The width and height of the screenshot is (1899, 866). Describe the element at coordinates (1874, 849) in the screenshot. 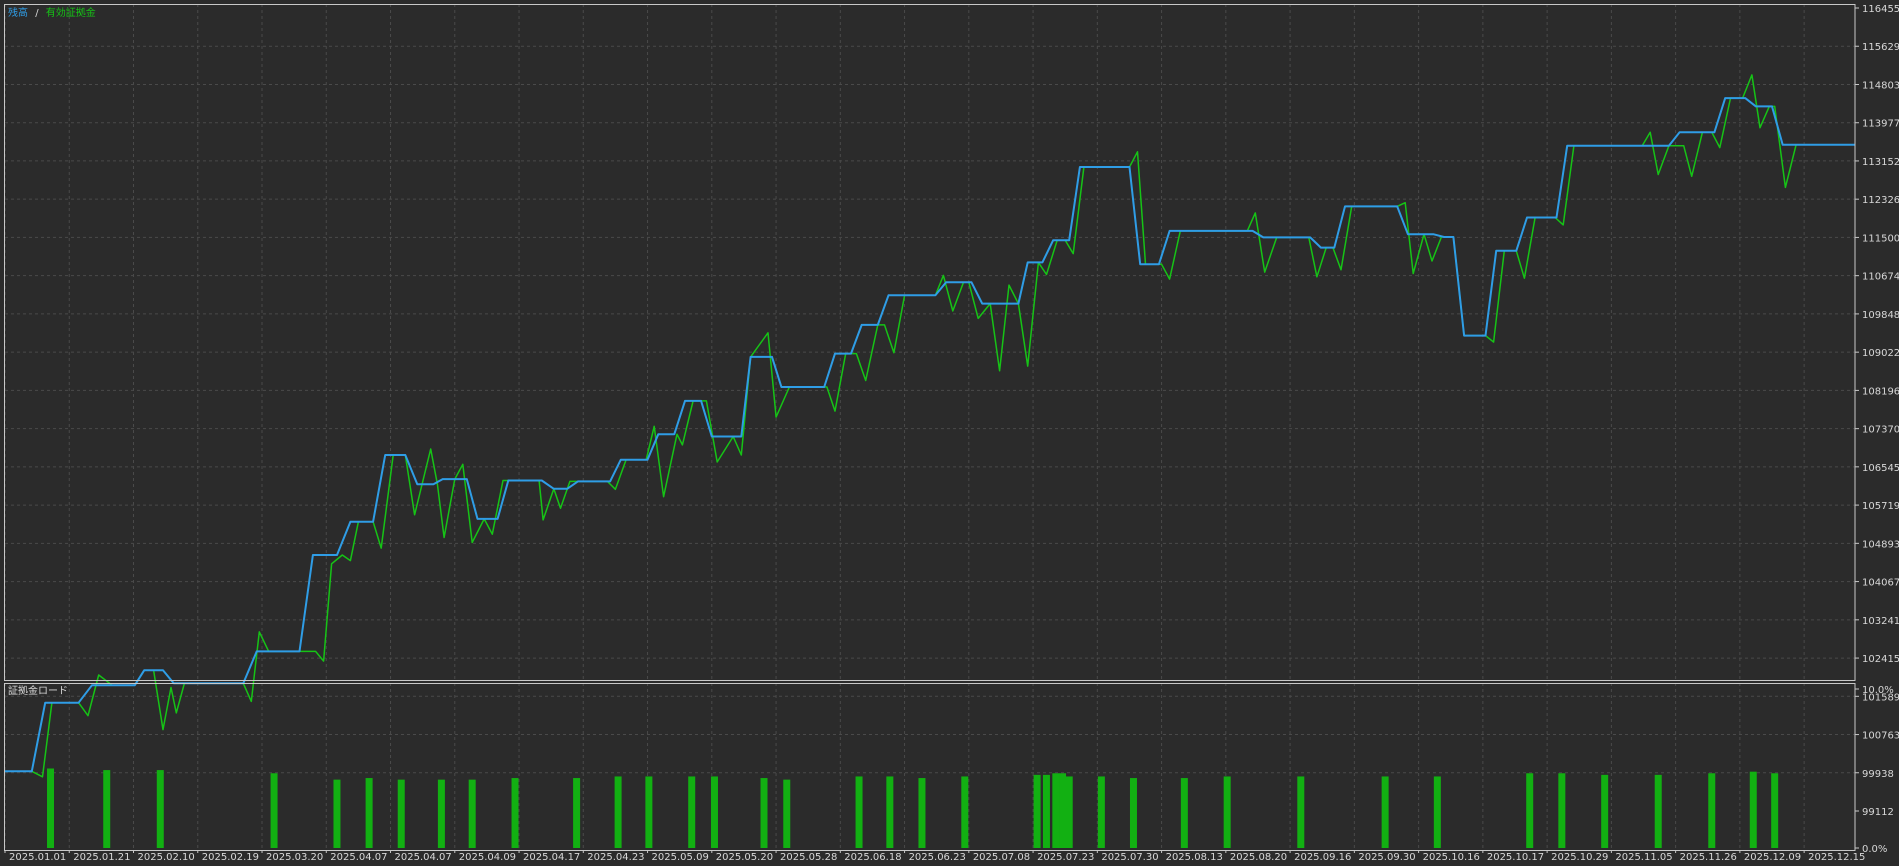

I see `y-tick-label: 0.0%` at that location.